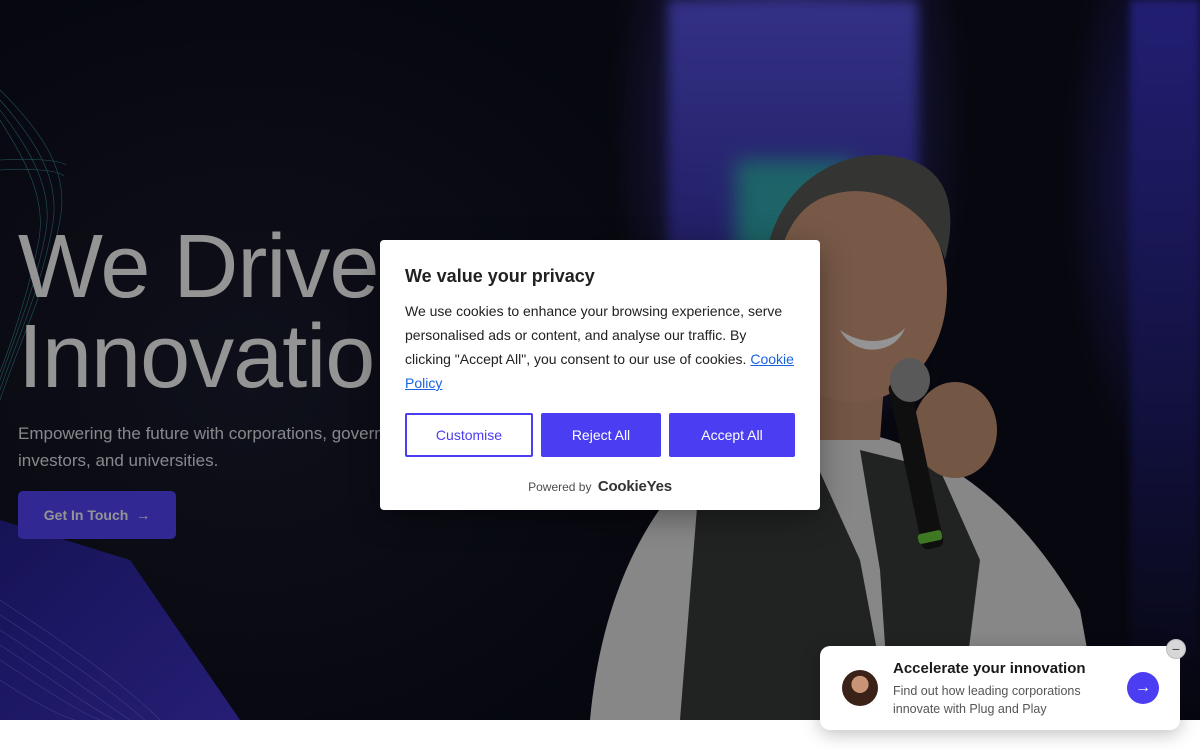 This screenshot has width=1200, height=750. What do you see at coordinates (560, 487) in the screenshot?
I see `powered-by-label: Powered by` at bounding box center [560, 487].